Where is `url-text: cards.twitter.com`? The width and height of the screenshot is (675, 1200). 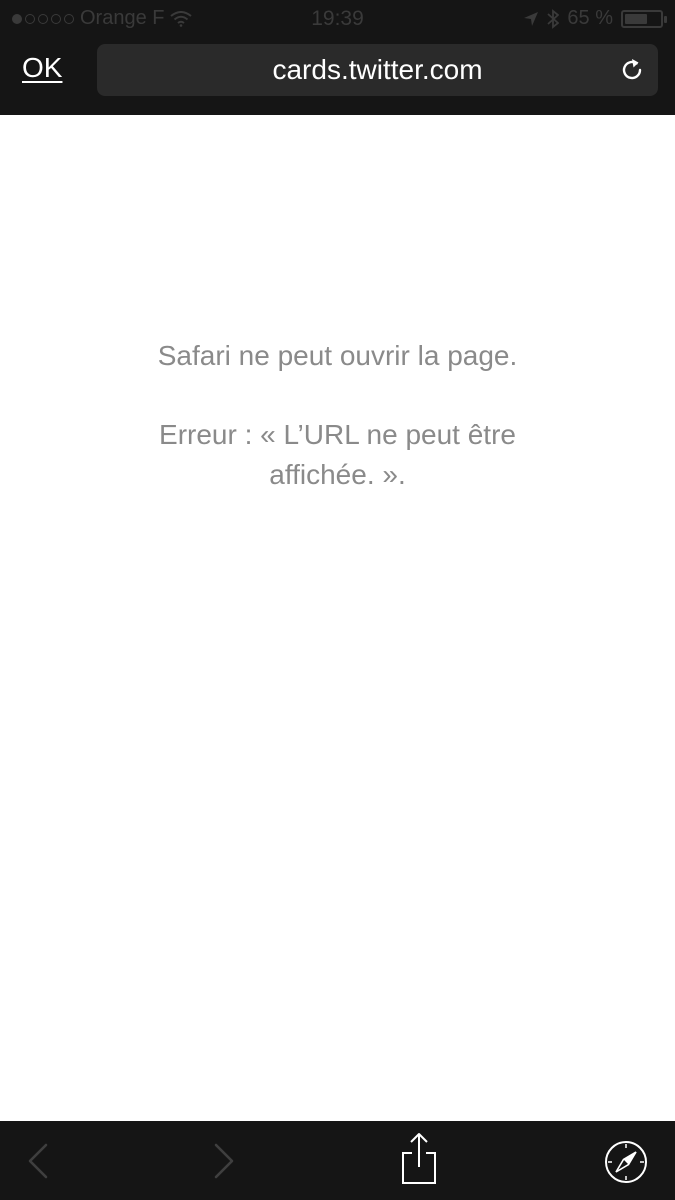
url-text: cards.twitter.com is located at coordinates (377, 69).